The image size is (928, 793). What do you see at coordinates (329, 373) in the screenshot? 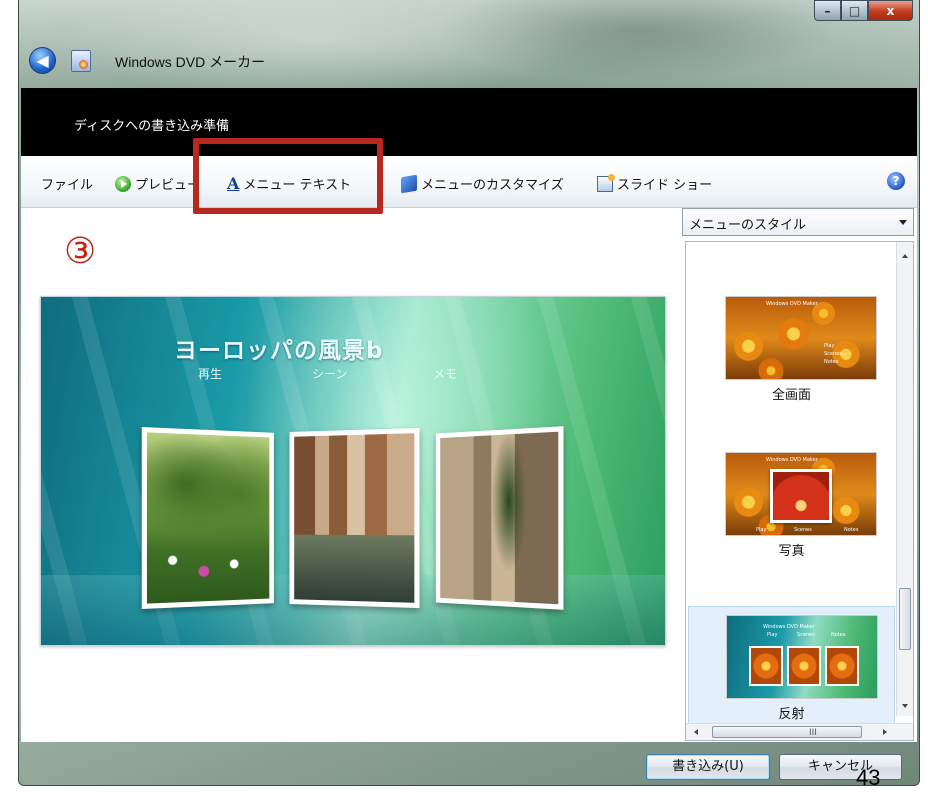
I see `menu-link-scenes: シーン` at bounding box center [329, 373].